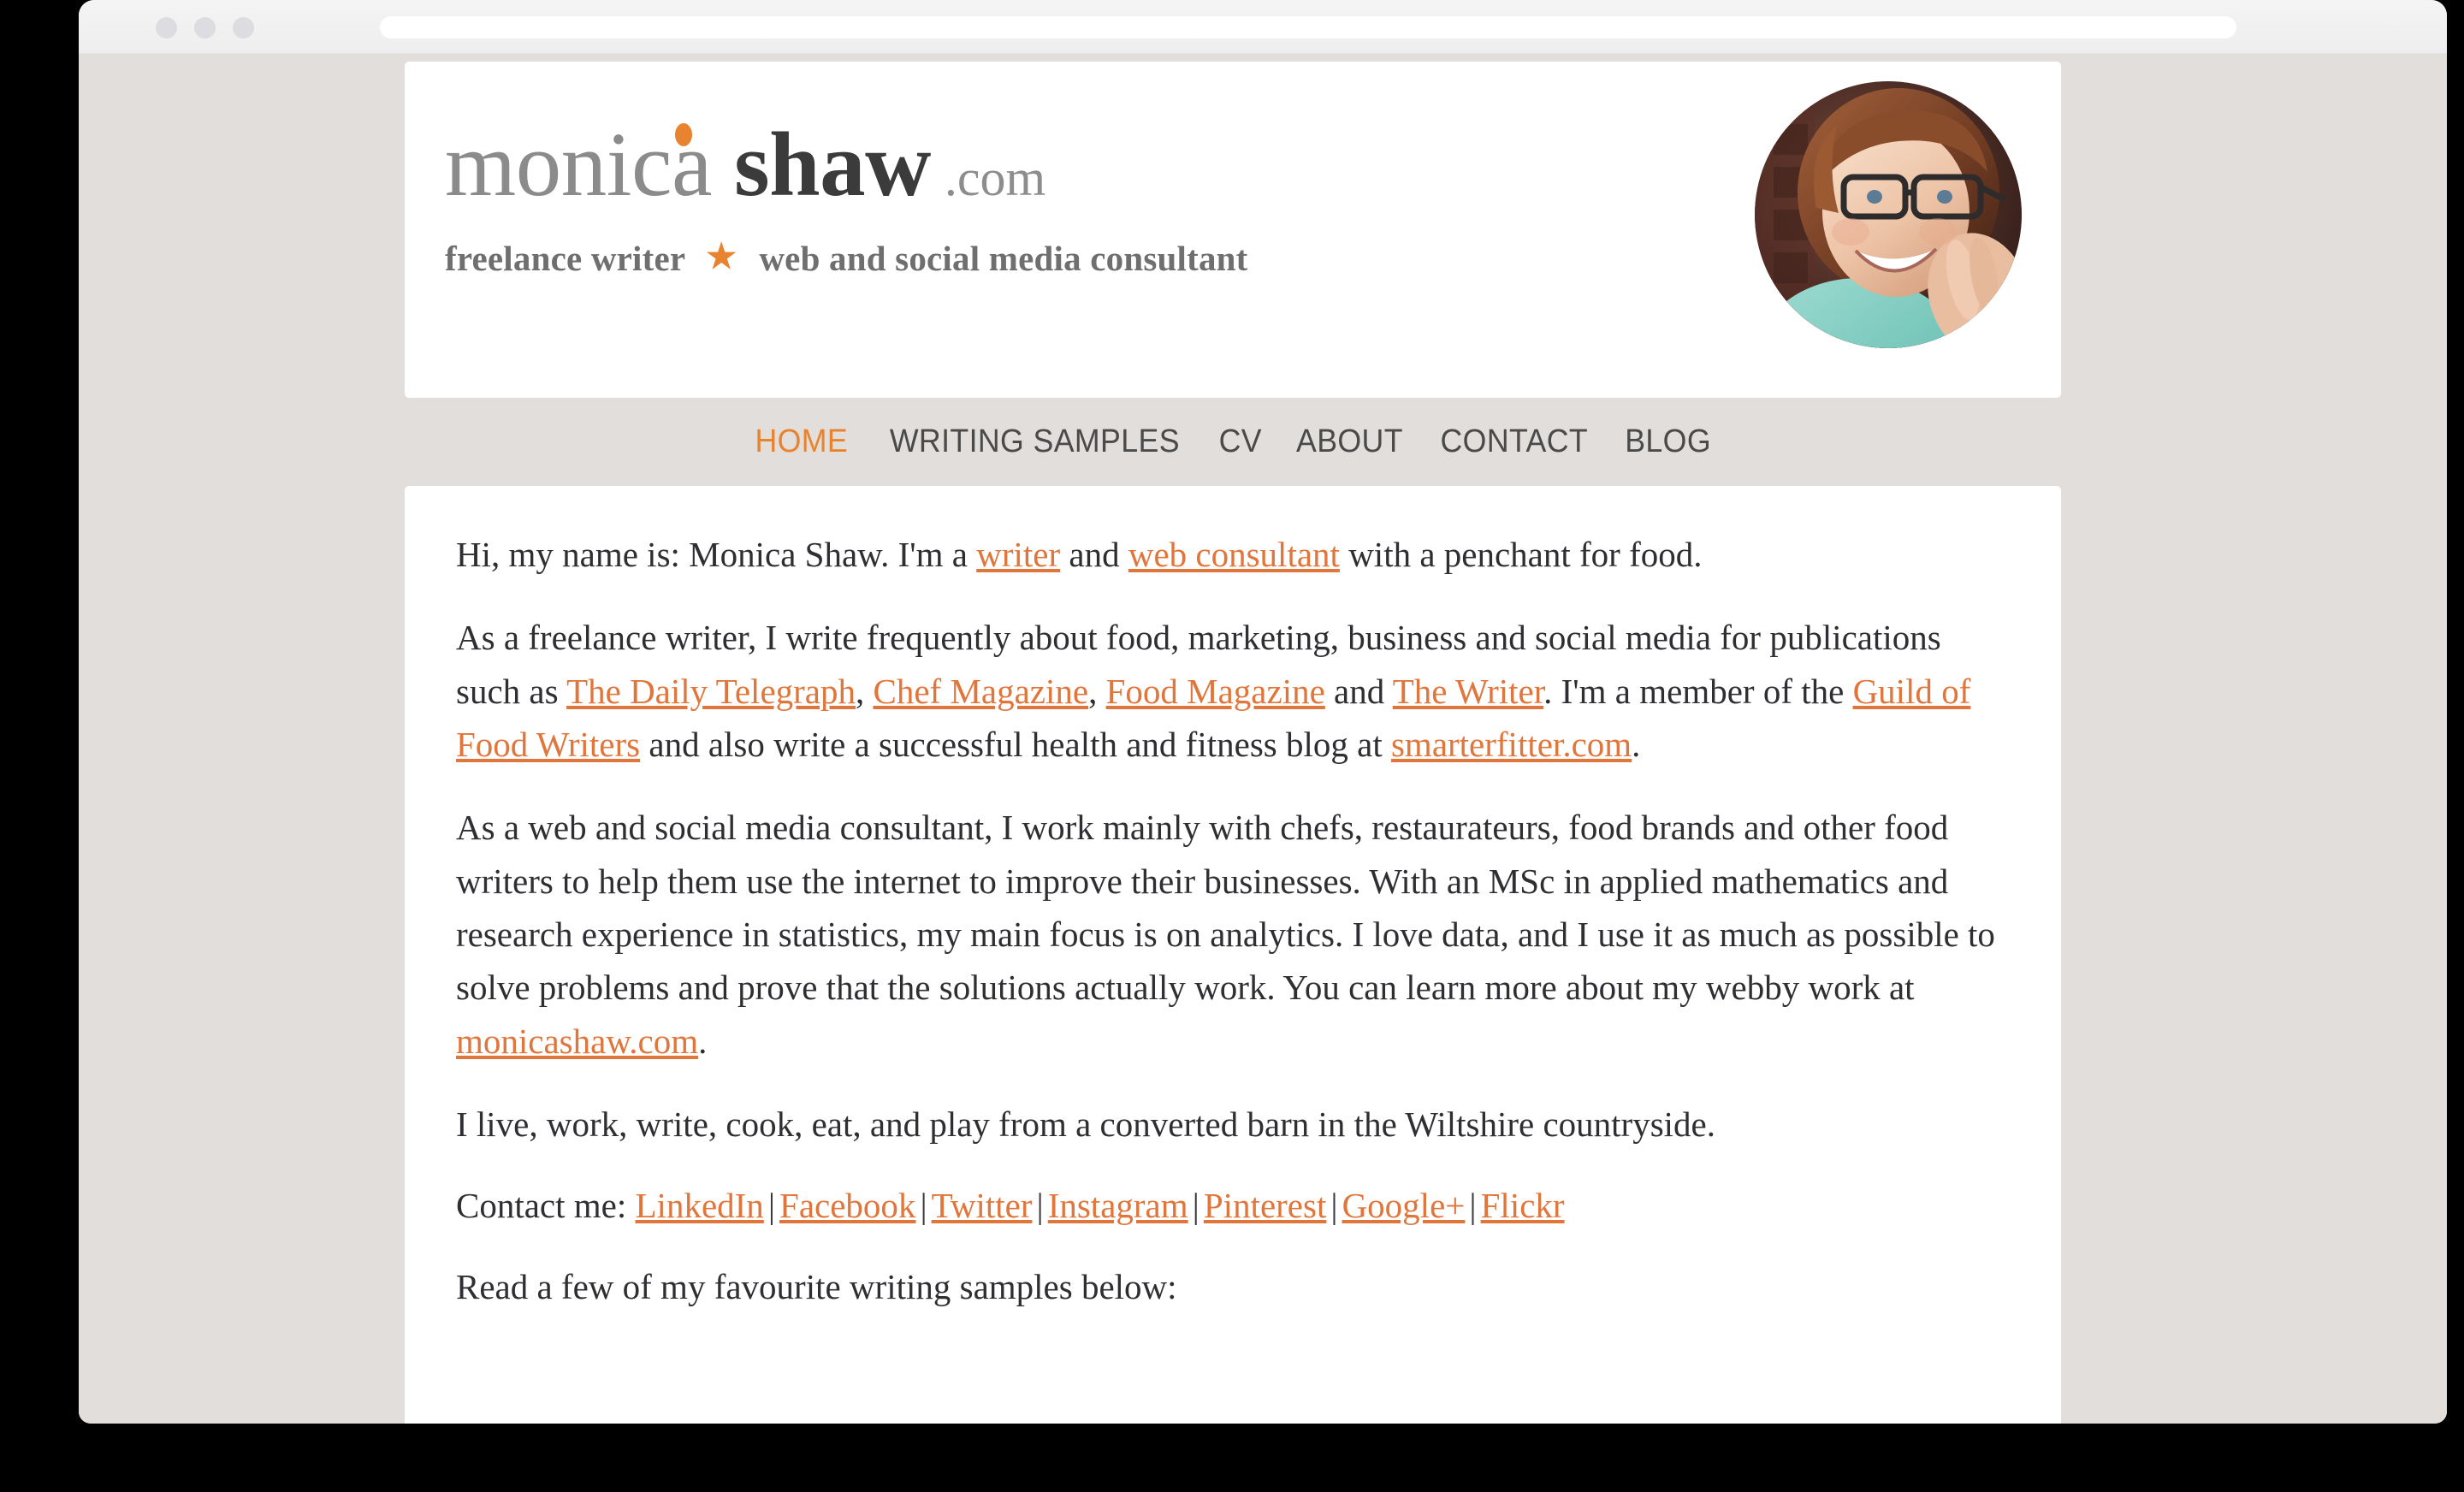  What do you see at coordinates (802, 441) in the screenshot?
I see `nav-item-home: HOME` at bounding box center [802, 441].